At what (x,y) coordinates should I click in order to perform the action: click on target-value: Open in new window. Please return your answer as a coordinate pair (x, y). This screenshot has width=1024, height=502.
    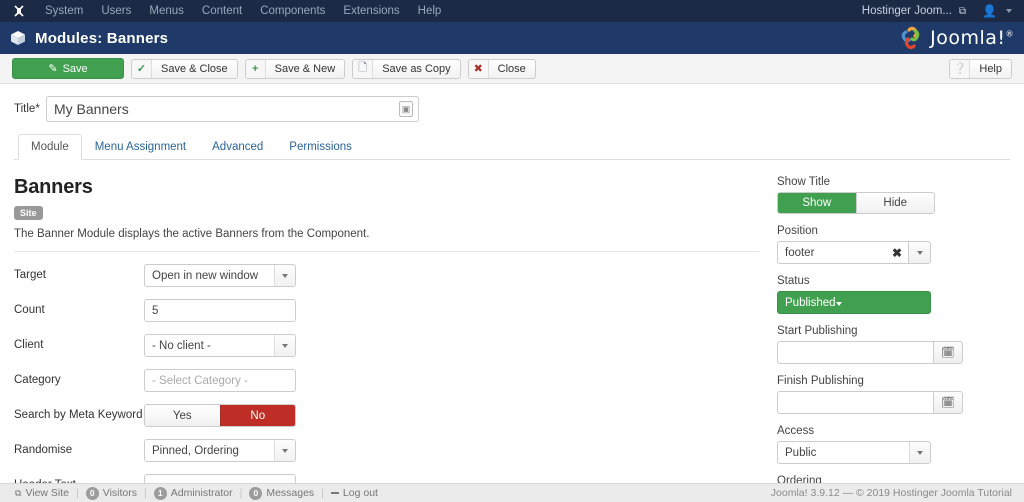
    Looking at the image, I should click on (205, 275).